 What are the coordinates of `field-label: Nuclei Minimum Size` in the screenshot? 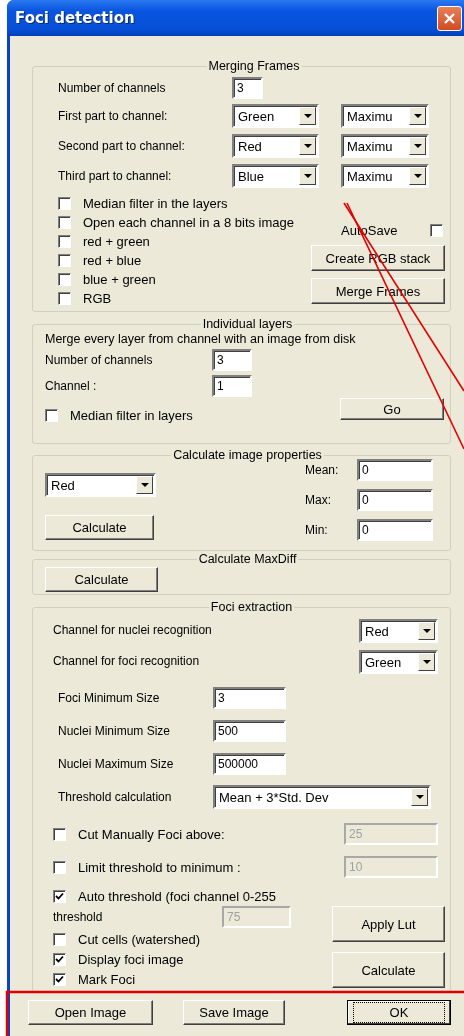 It's located at (114, 731).